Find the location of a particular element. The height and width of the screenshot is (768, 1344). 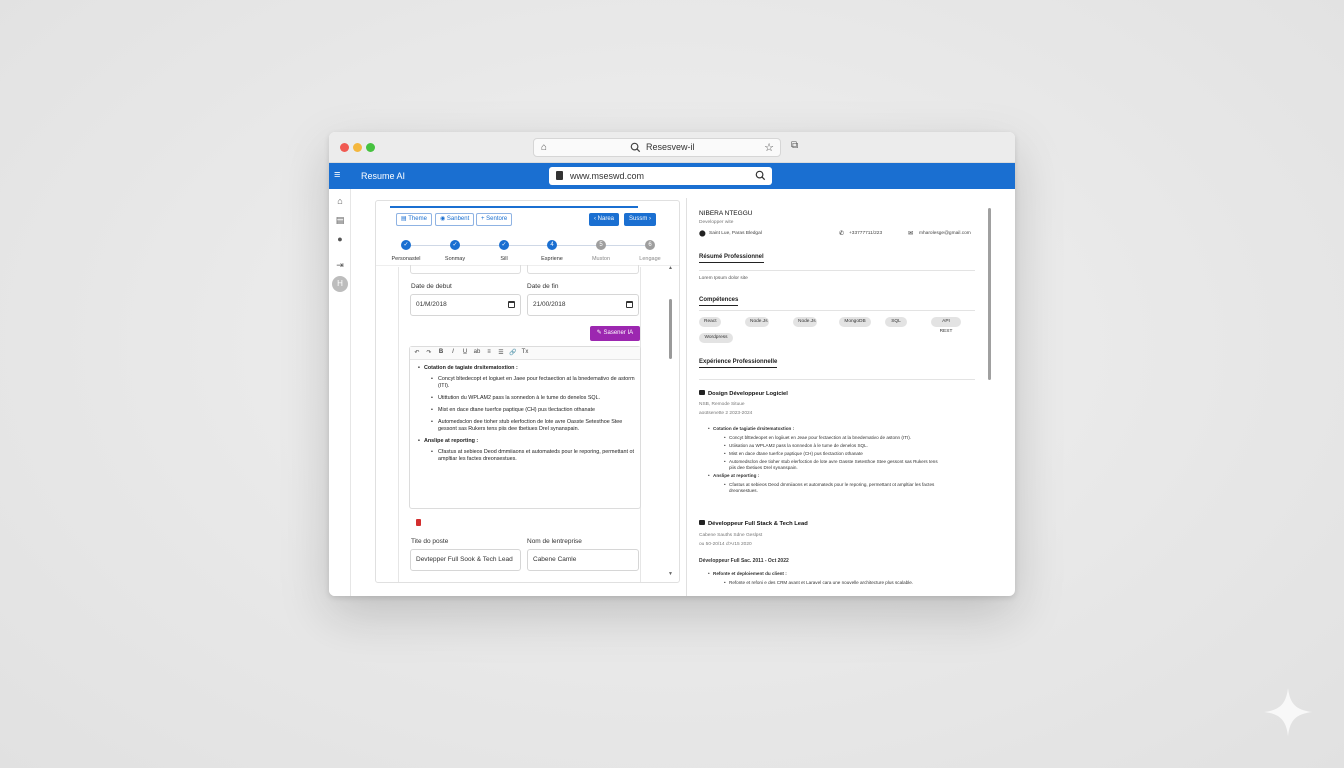

scroll-up-icon: ▲ is located at coordinates (670, 268).